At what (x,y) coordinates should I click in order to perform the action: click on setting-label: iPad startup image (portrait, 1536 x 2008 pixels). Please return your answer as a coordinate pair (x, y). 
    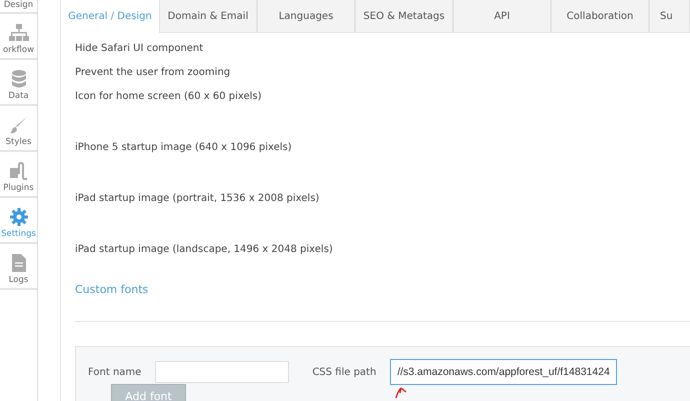
    Looking at the image, I should click on (197, 198).